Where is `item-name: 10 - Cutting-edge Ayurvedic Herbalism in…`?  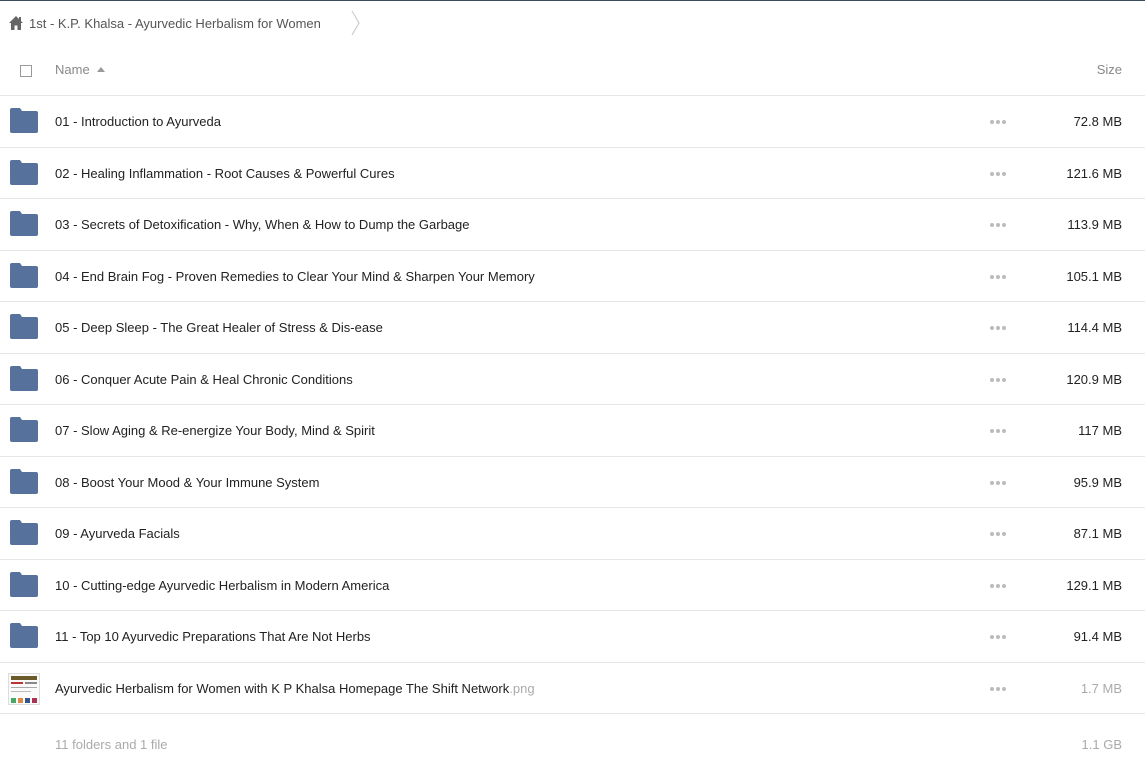 item-name: 10 - Cutting-edge Ayurvedic Herbalism in… is located at coordinates (222, 585).